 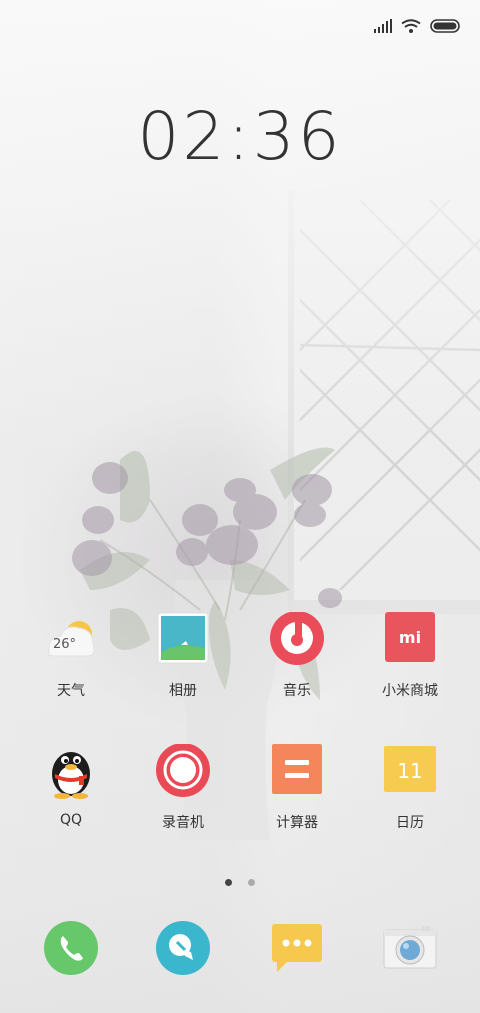 I want to click on app-calculator: 计算器, so click(x=297, y=788).